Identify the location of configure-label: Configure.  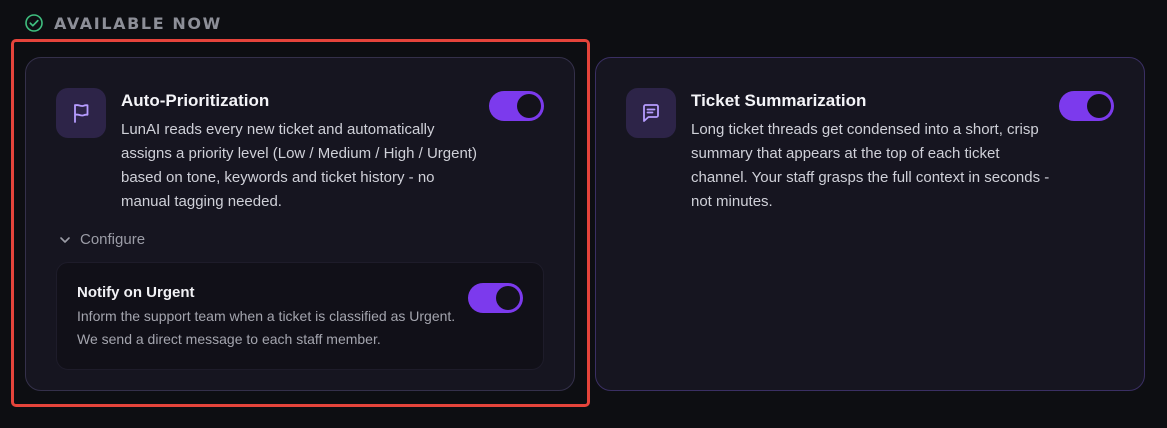
(113, 239).